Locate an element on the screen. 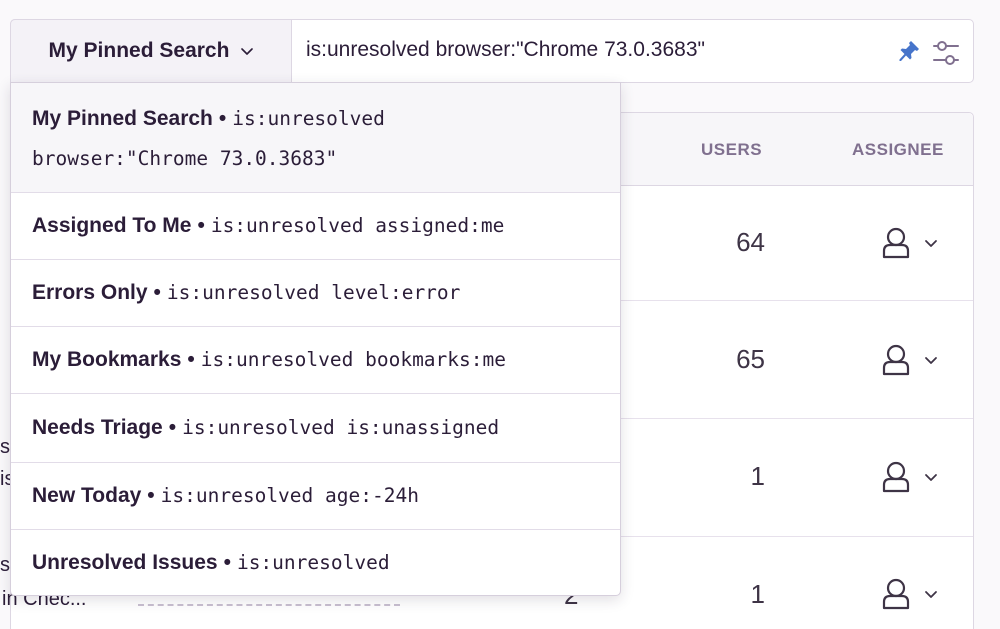  saved-search-item-unresolved-issues: Unresolved Issues • is:unresolved is located at coordinates (315, 562).